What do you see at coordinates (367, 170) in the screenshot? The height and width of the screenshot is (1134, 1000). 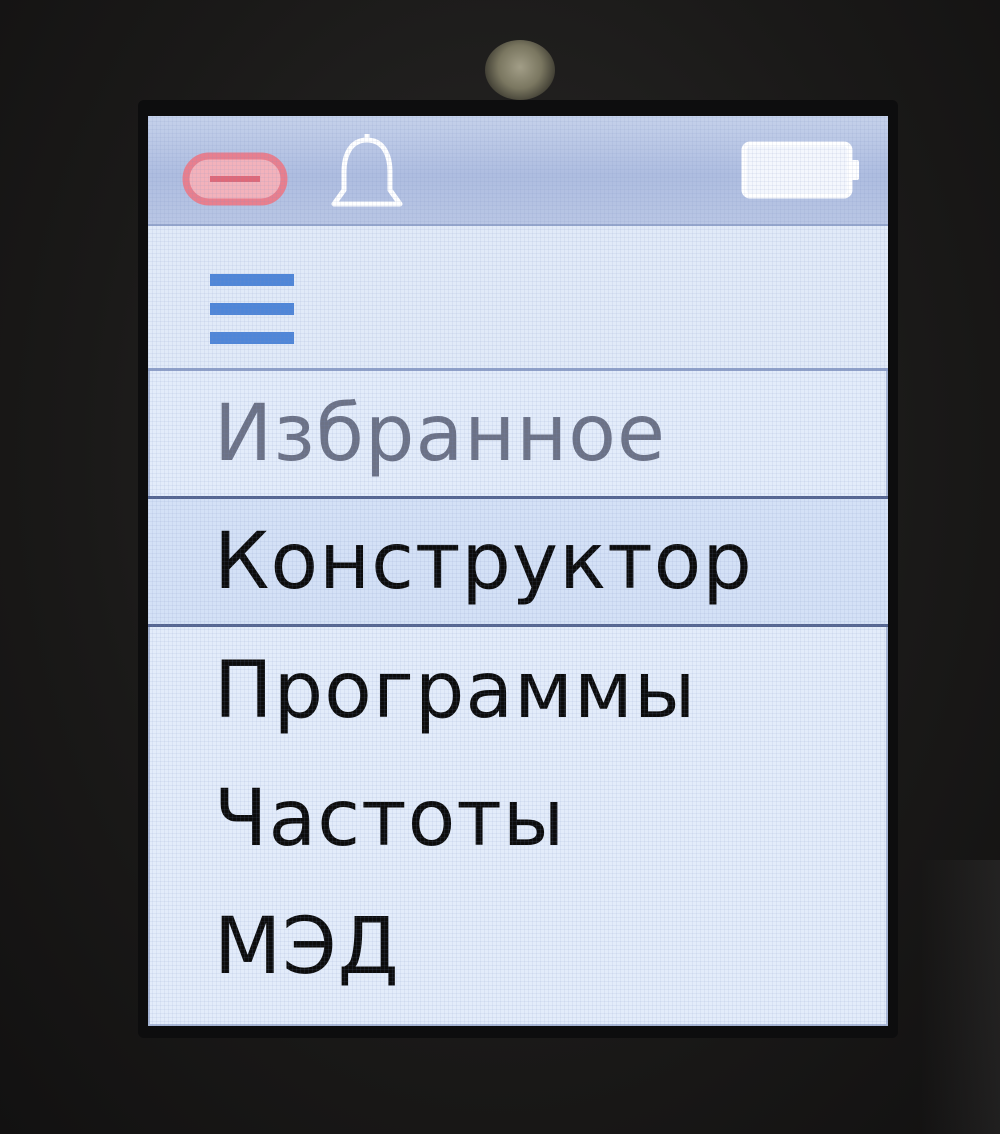 I see `bell-icon` at bounding box center [367, 170].